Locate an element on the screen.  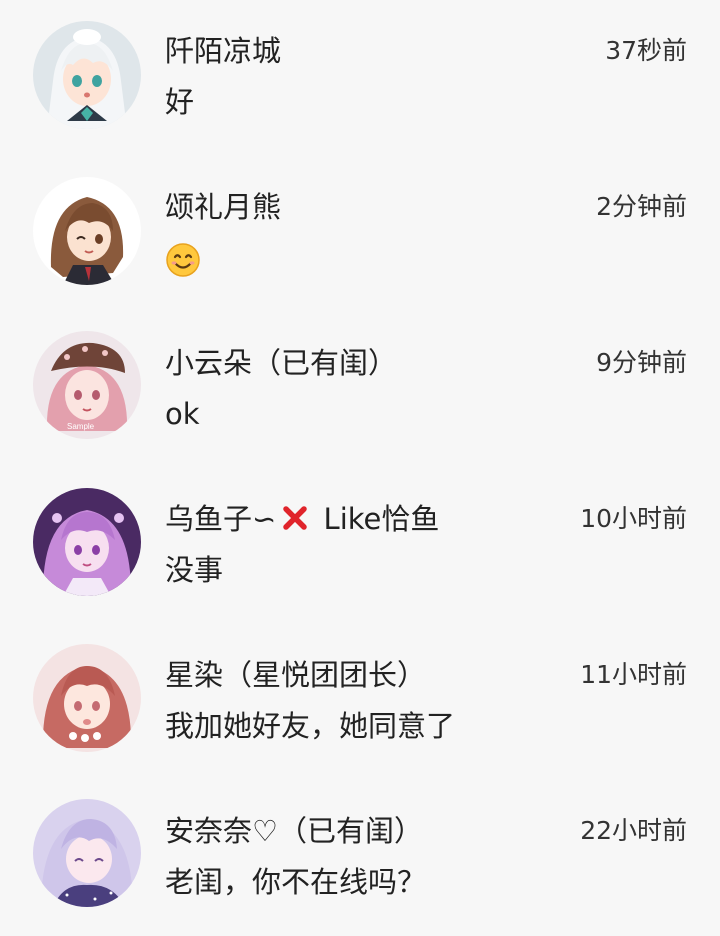
anime-girl-brown-hair-wink-avatar is located at coordinates (87, 231).